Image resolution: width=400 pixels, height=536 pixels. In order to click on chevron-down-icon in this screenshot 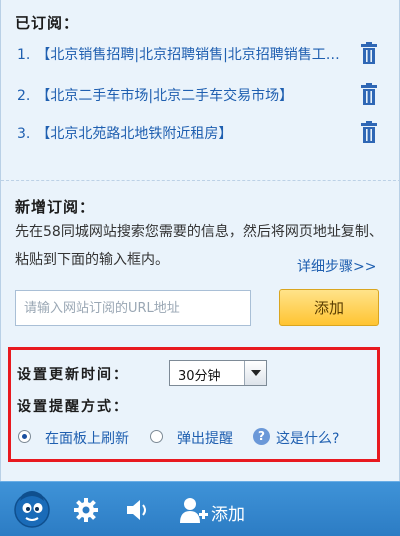, I will do `click(255, 373)`.